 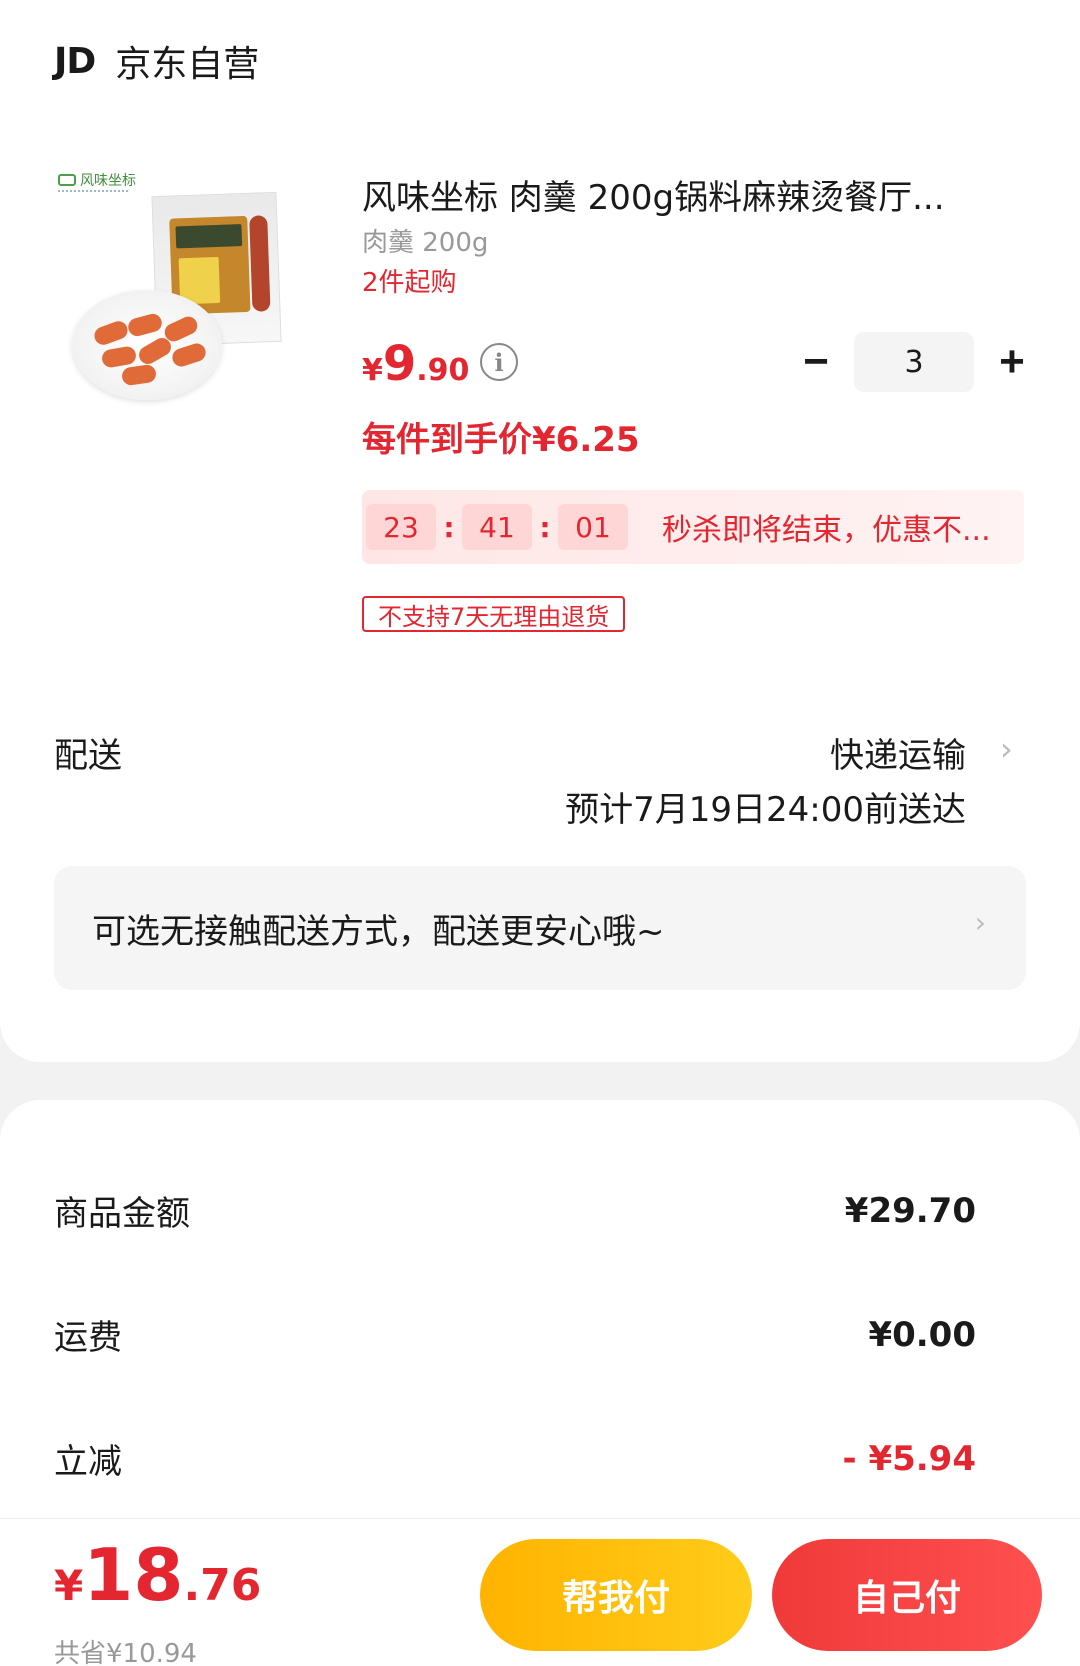 What do you see at coordinates (499, 362) in the screenshot?
I see `info-circle-icon: i` at bounding box center [499, 362].